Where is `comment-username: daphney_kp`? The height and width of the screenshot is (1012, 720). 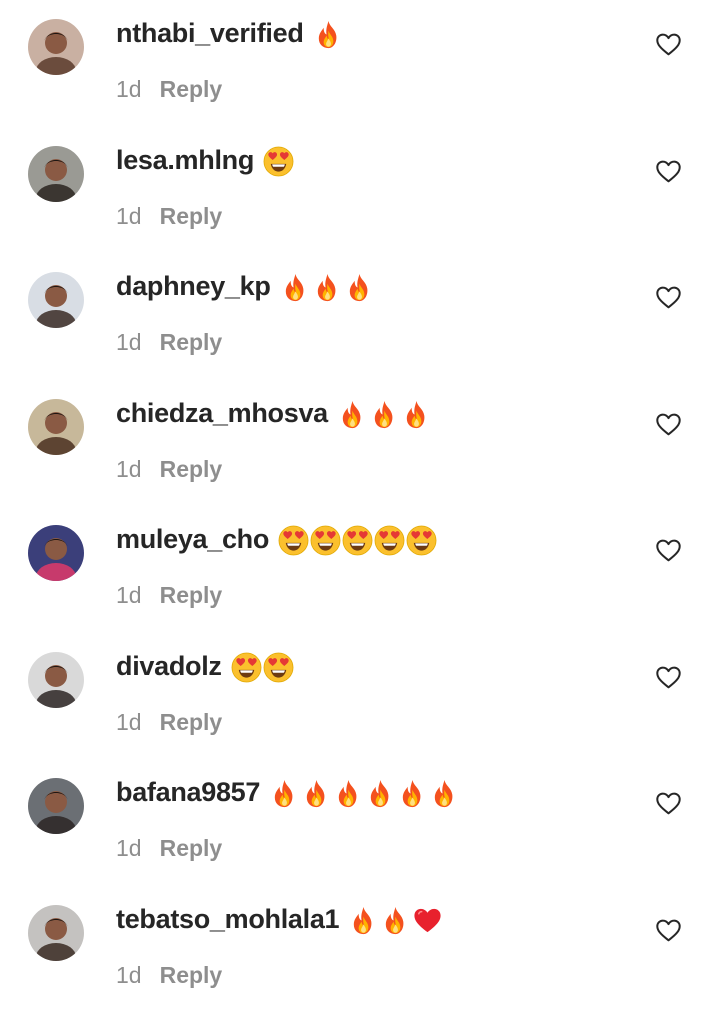
comment-username: daphney_kp is located at coordinates (193, 286).